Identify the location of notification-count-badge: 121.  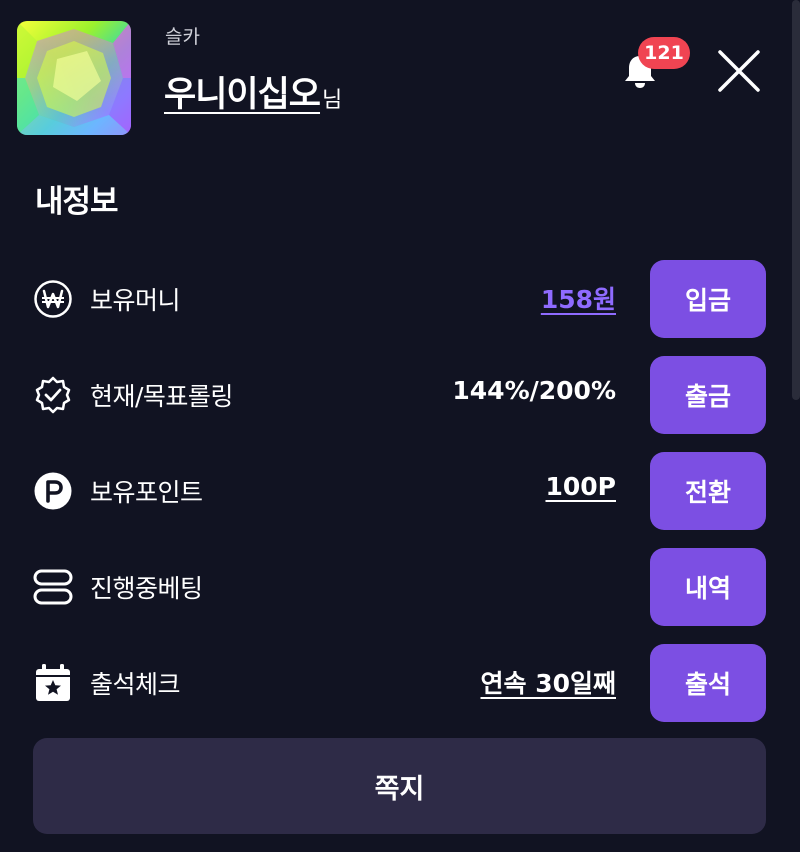
(664, 53).